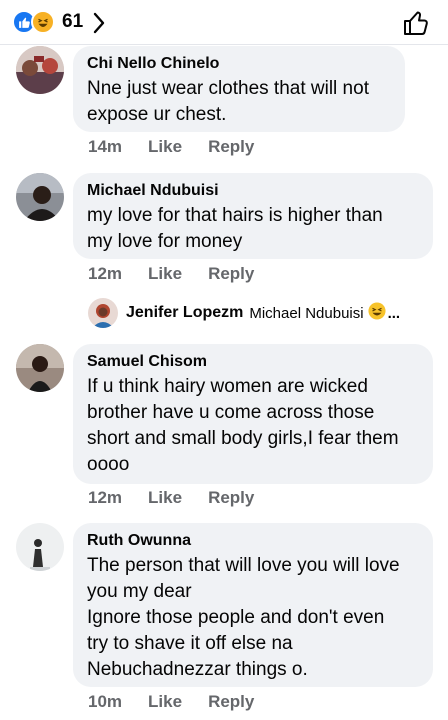  I want to click on comment-line: oooo, so click(108, 464).